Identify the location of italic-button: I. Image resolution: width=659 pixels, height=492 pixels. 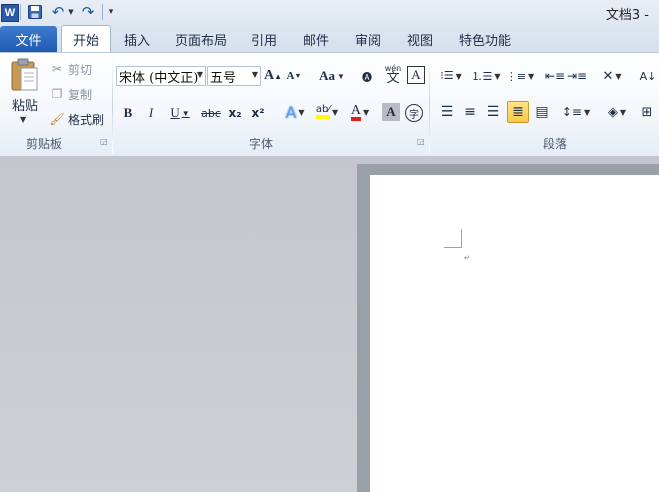
(151, 113).